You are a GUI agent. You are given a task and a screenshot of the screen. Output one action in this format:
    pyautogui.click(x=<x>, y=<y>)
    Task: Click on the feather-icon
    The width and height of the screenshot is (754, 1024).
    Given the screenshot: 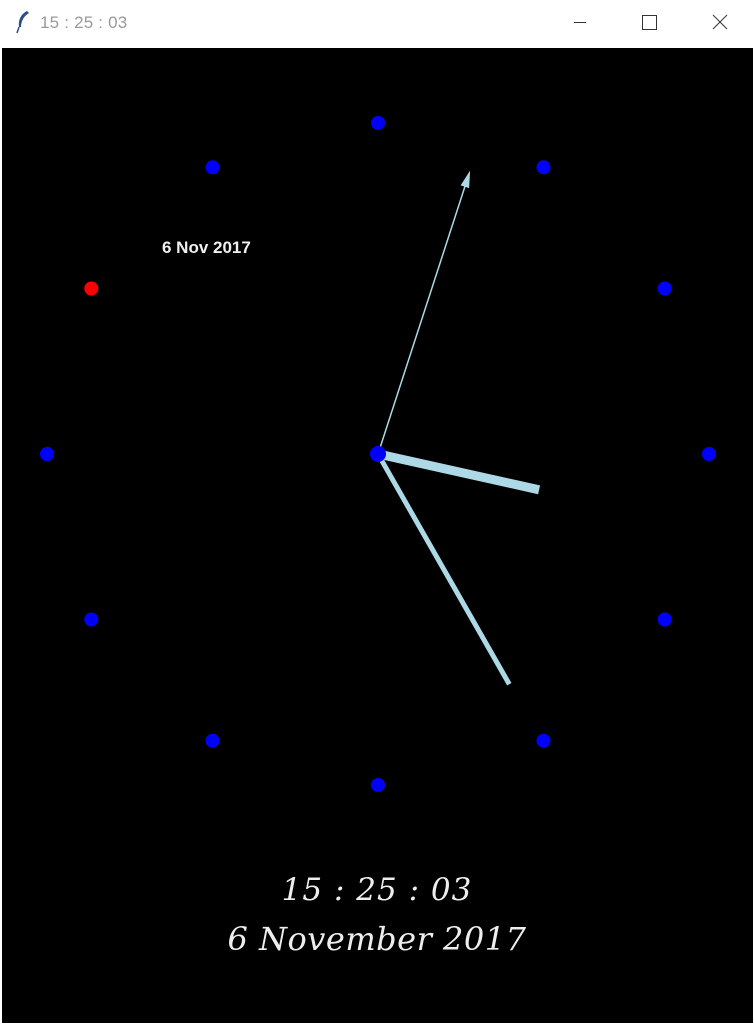 What is the action you would take?
    pyautogui.click(x=23, y=22)
    